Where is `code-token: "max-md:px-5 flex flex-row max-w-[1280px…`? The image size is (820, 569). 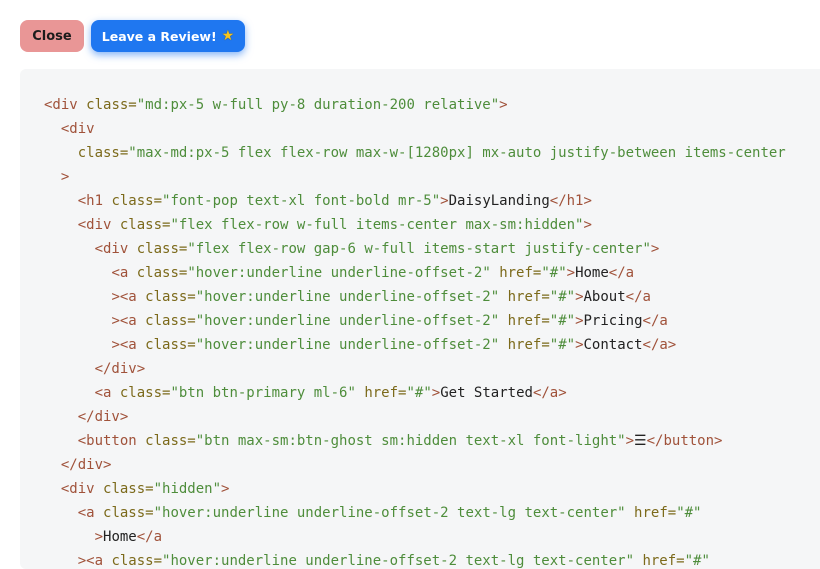 code-token: "max-md:px-5 flex flex-row max-w-[1280px… is located at coordinates (457, 153).